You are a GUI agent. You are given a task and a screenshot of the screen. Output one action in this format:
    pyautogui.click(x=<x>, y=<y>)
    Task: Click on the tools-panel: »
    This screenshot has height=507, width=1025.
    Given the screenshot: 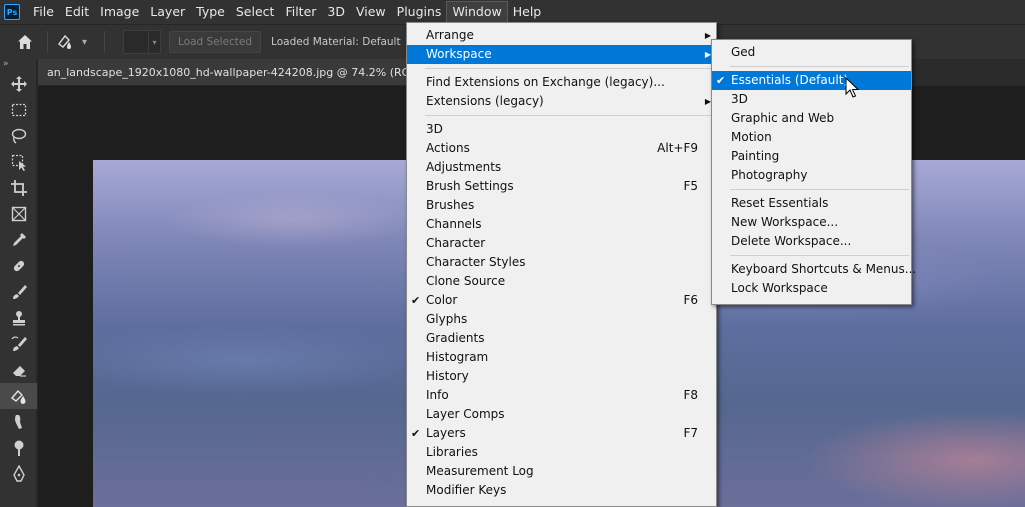 What is the action you would take?
    pyautogui.click(x=18, y=283)
    